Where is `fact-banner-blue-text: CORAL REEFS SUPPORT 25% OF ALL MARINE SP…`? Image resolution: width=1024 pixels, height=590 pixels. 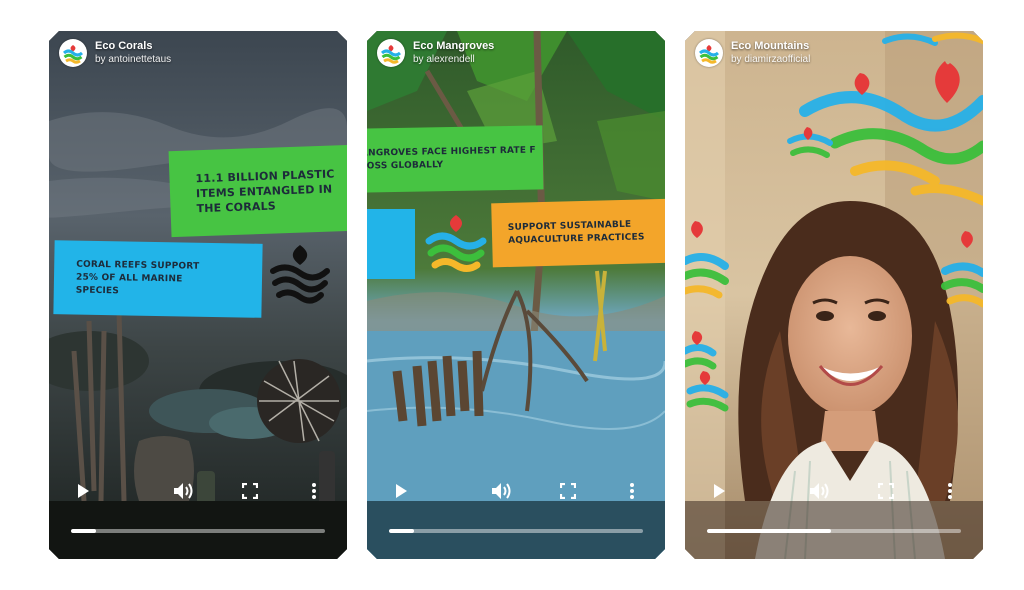 fact-banner-blue-text: CORAL REEFS SUPPORT 25% OF ALL MARINE SP… is located at coordinates (137, 277).